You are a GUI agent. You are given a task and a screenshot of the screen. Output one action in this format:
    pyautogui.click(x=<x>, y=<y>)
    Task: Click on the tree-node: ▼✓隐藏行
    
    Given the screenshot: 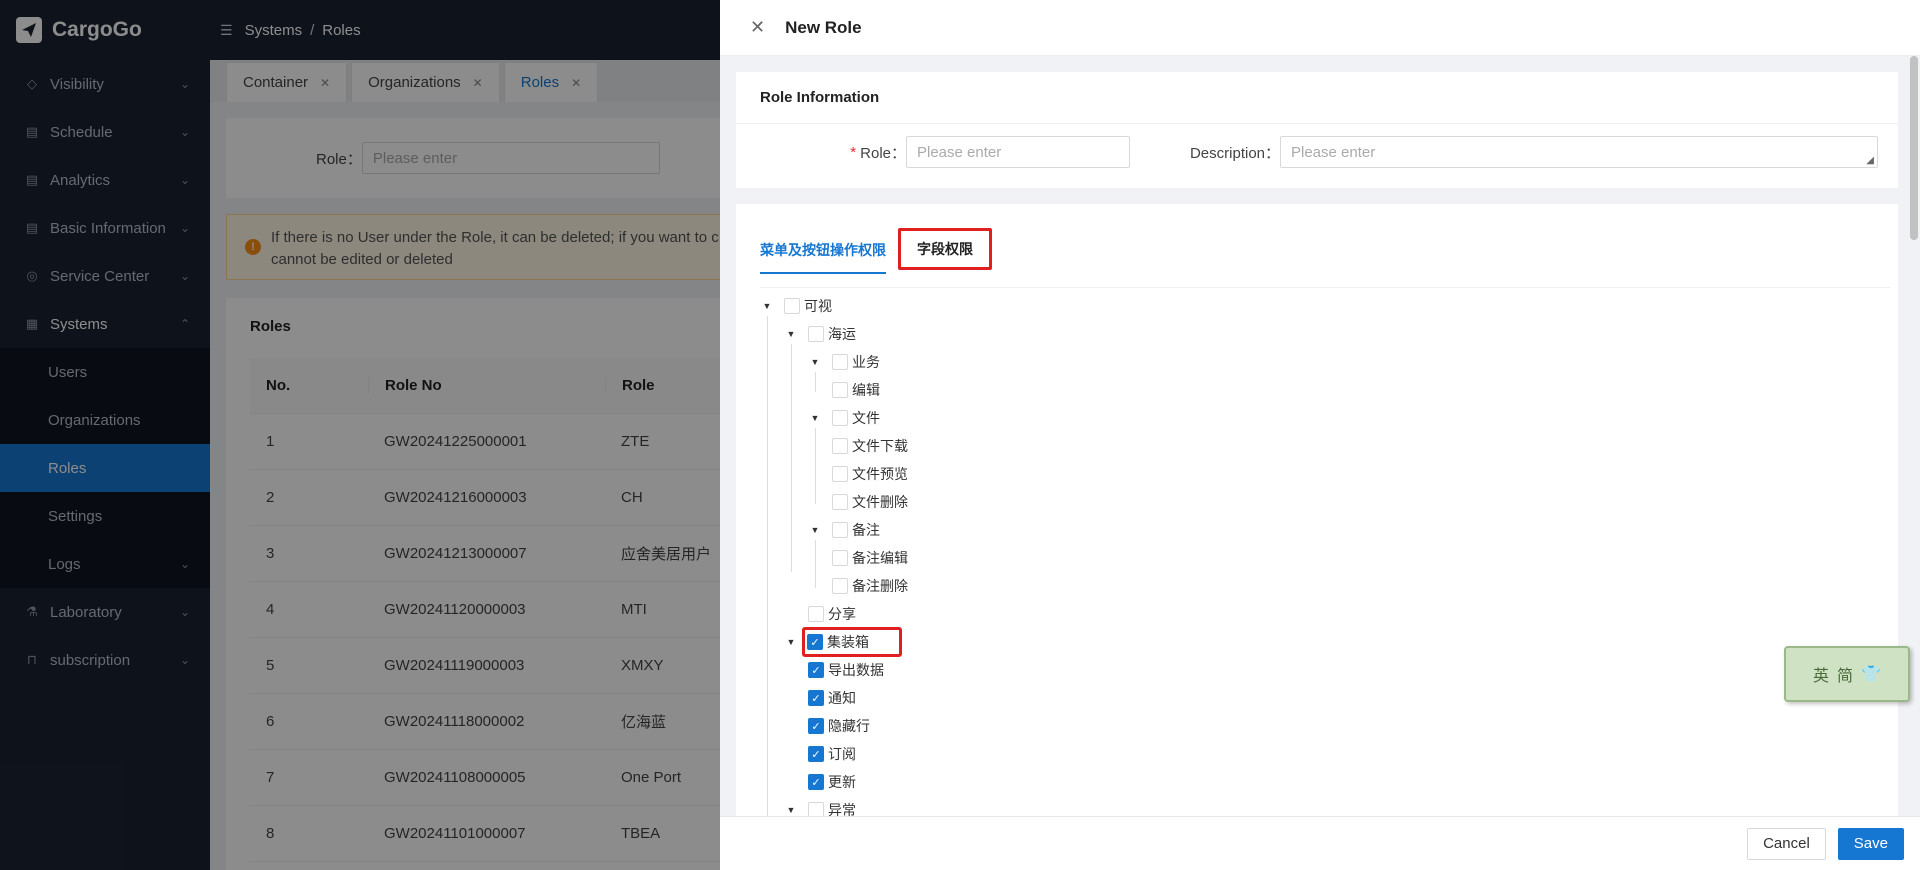 What is the action you would take?
    pyautogui.click(x=834, y=726)
    